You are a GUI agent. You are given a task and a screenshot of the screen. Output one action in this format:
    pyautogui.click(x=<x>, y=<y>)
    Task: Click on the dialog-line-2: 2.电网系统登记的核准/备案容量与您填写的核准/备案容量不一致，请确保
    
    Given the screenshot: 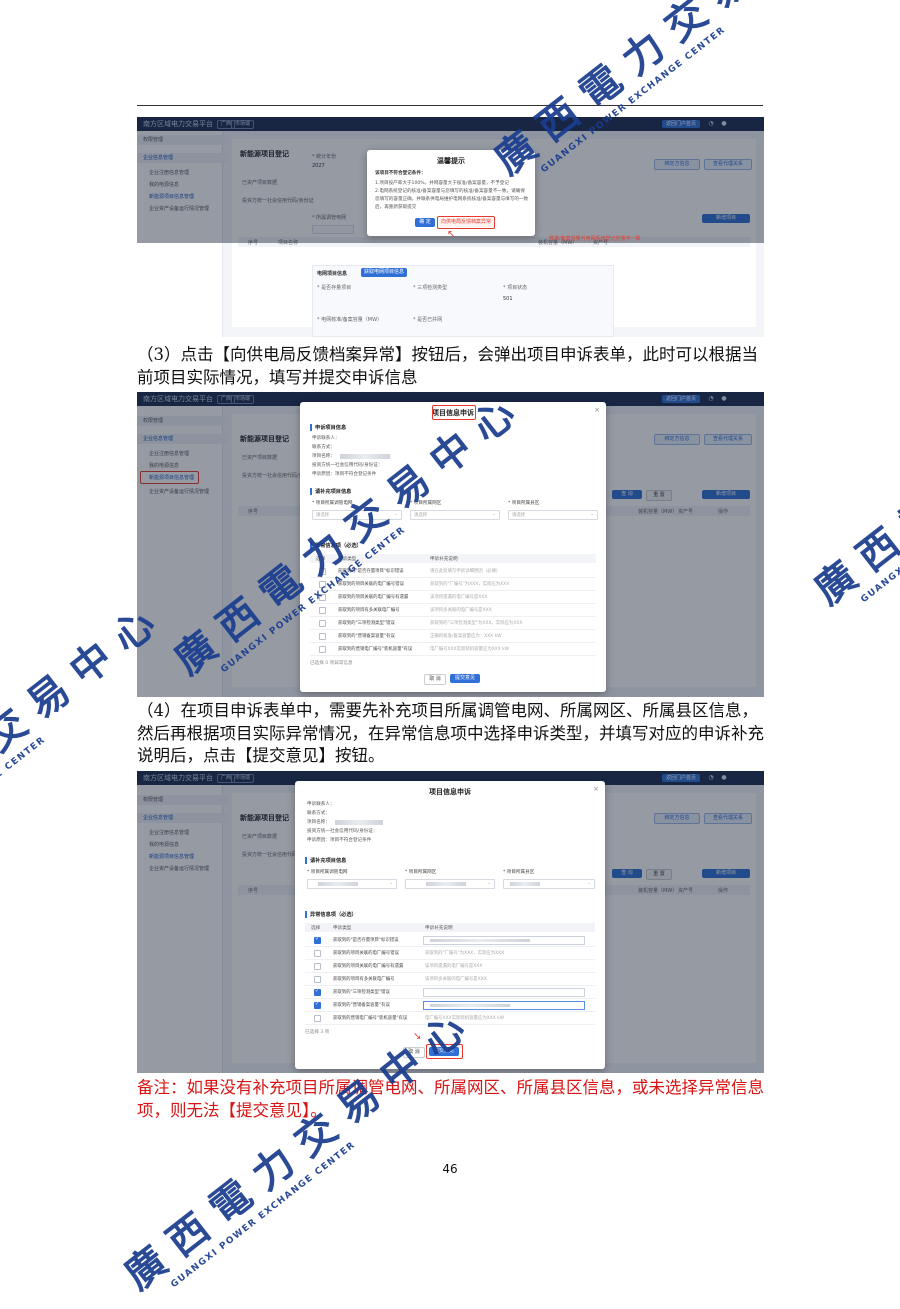 What is the action you would take?
    pyautogui.click(x=450, y=191)
    